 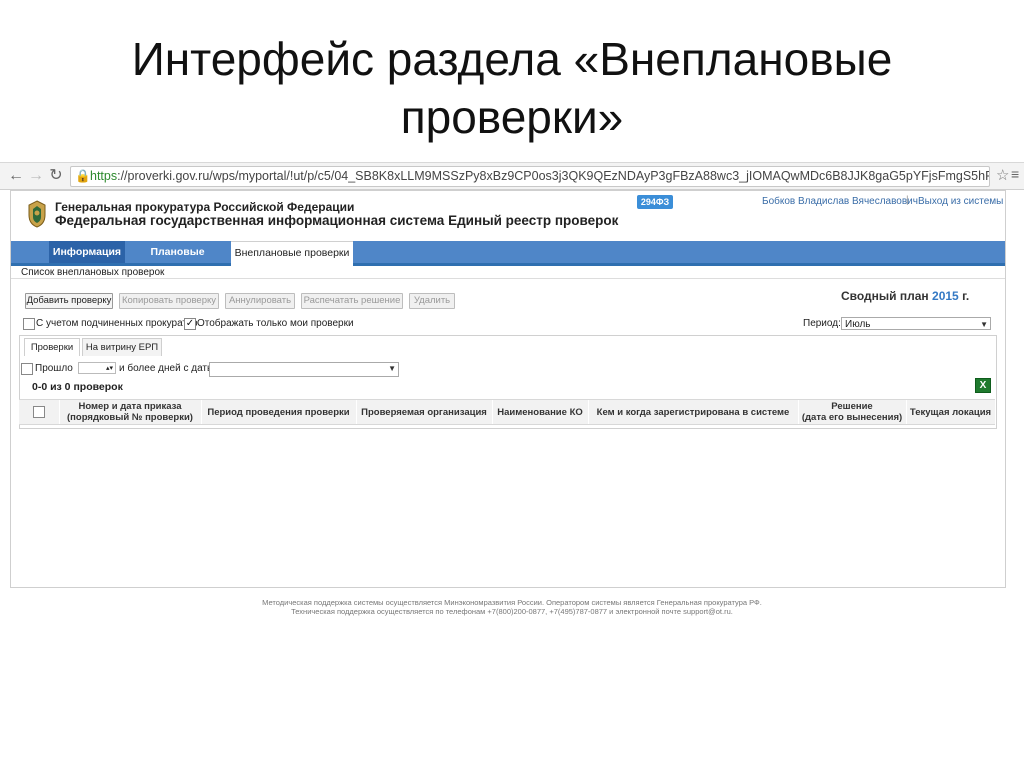 I want to click on results-count: 0-0 из 0 проверок, so click(x=77, y=387).